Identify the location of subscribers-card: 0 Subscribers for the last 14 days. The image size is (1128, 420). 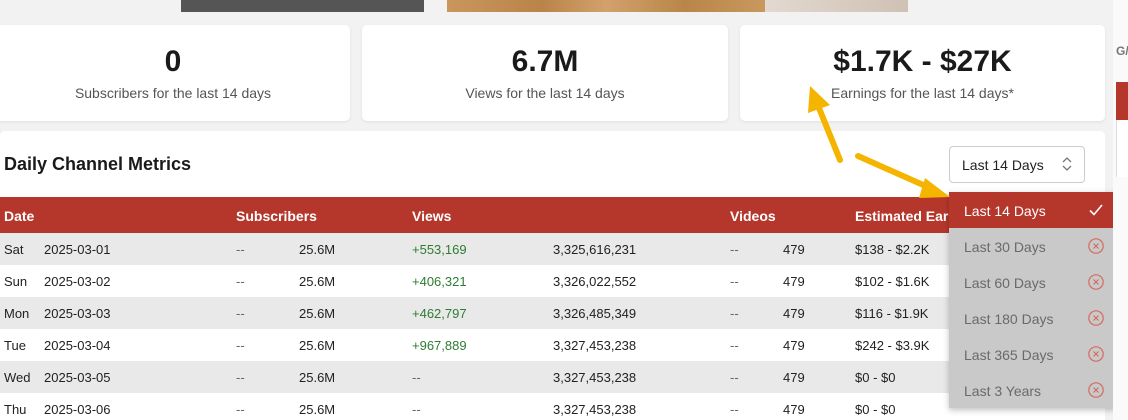
(175, 73).